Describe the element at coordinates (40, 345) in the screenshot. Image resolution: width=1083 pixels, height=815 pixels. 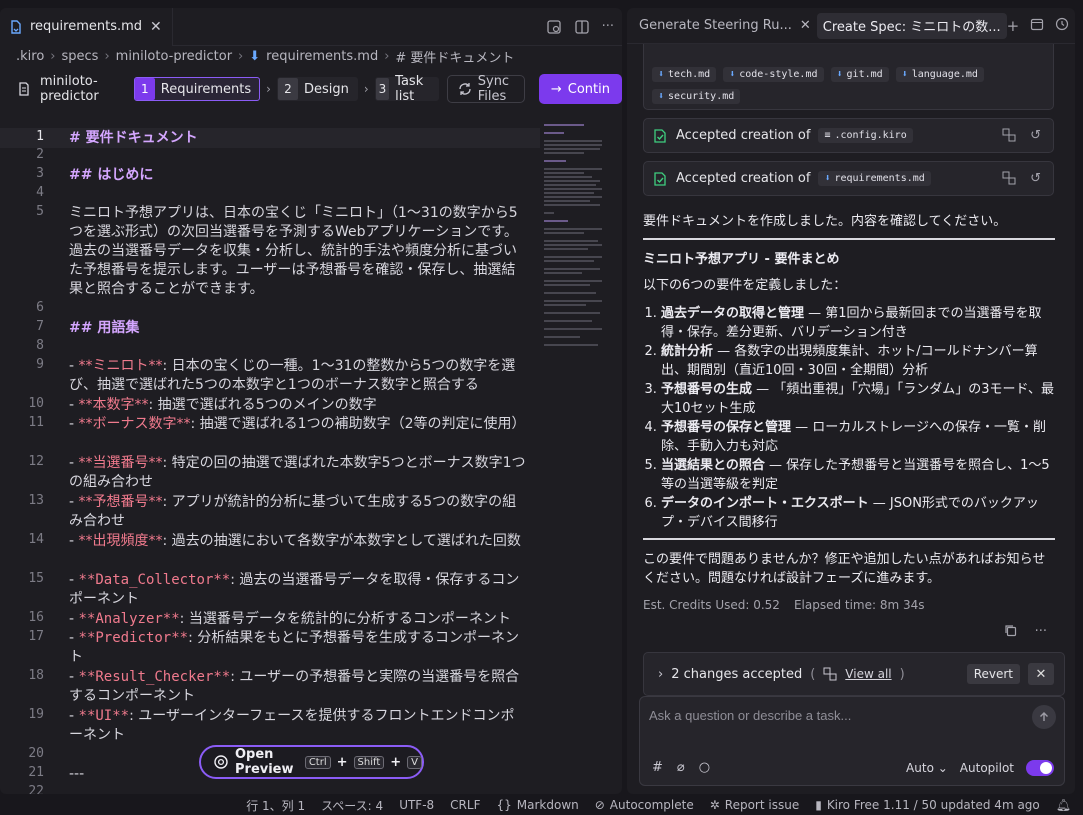
I see `line-number: 8` at that location.